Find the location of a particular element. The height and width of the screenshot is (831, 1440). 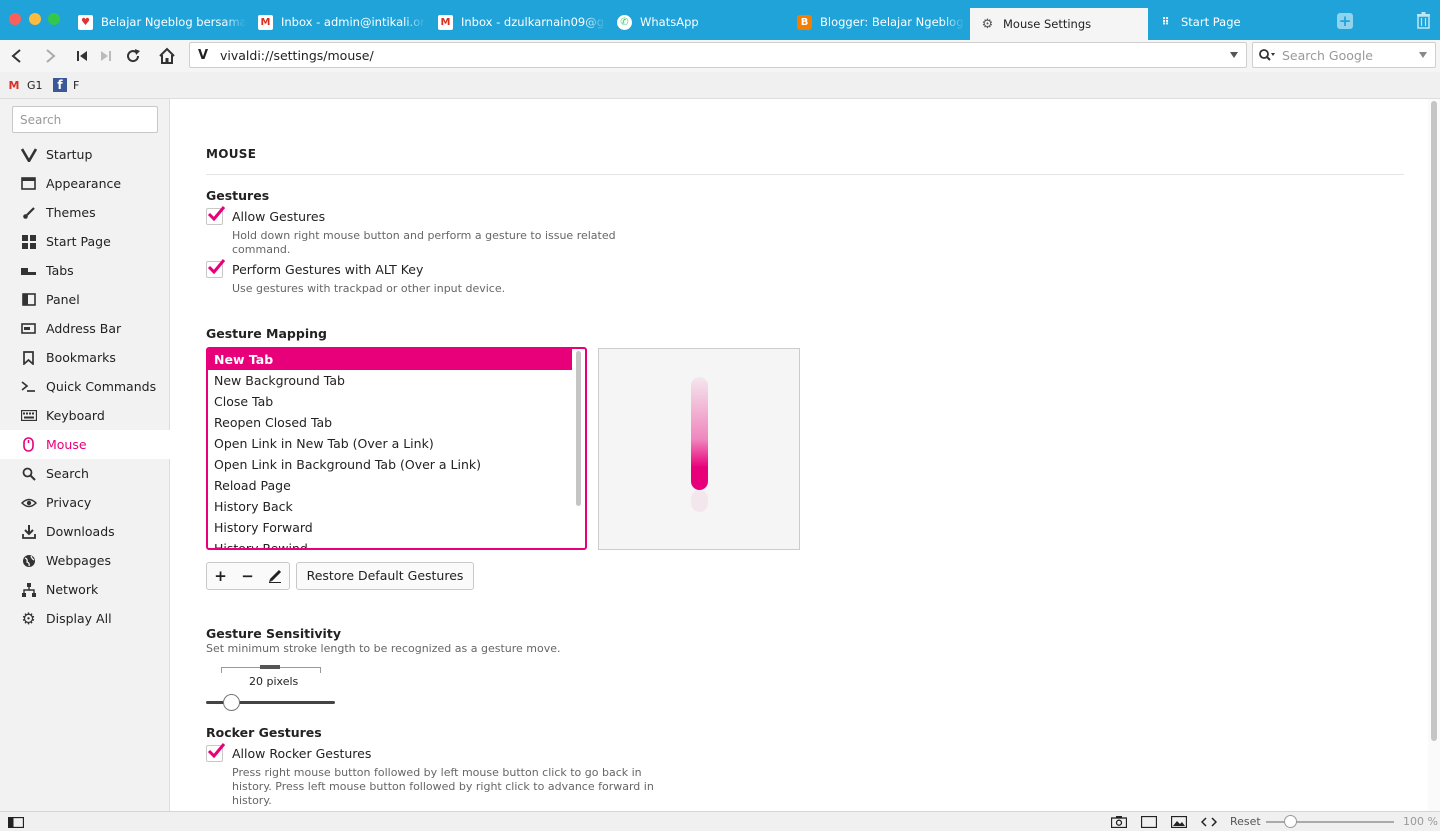

tab-title: Start Page is located at coordinates (1211, 22).